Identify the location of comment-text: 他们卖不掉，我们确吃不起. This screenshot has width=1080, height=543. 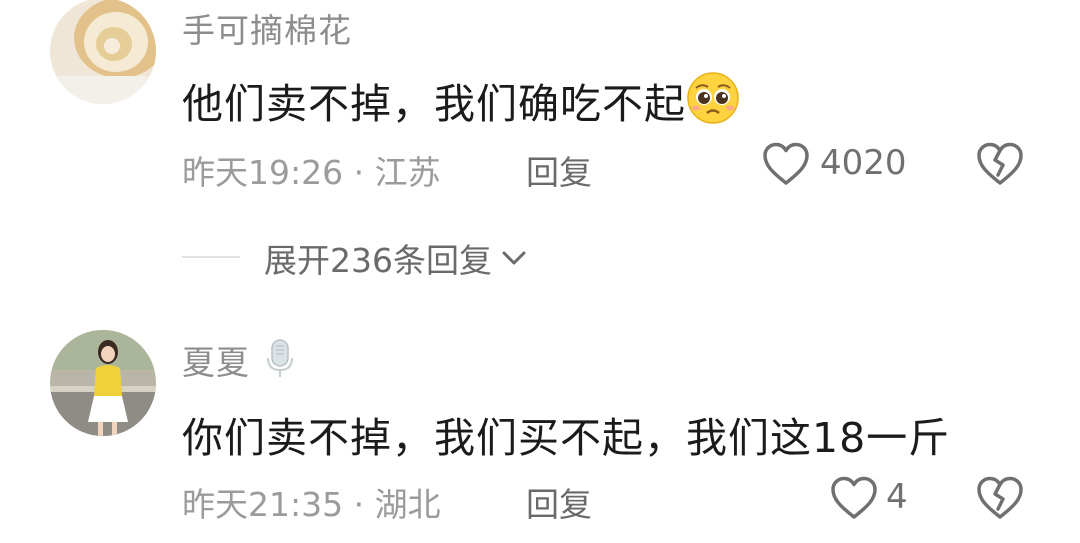
(461, 104).